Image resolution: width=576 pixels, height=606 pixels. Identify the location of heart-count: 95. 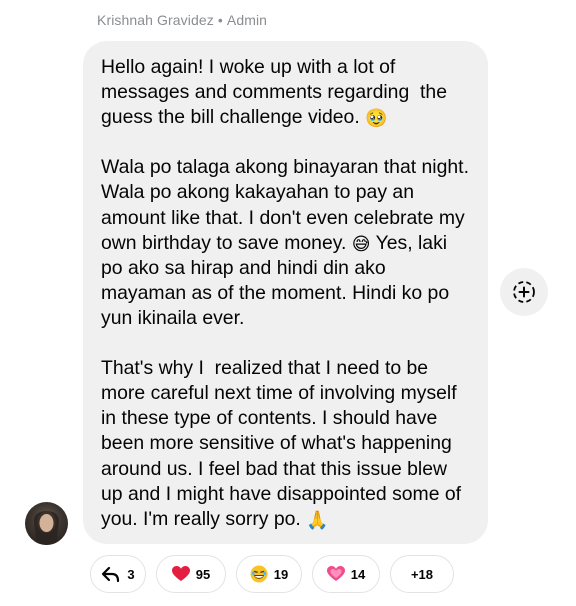
(203, 574).